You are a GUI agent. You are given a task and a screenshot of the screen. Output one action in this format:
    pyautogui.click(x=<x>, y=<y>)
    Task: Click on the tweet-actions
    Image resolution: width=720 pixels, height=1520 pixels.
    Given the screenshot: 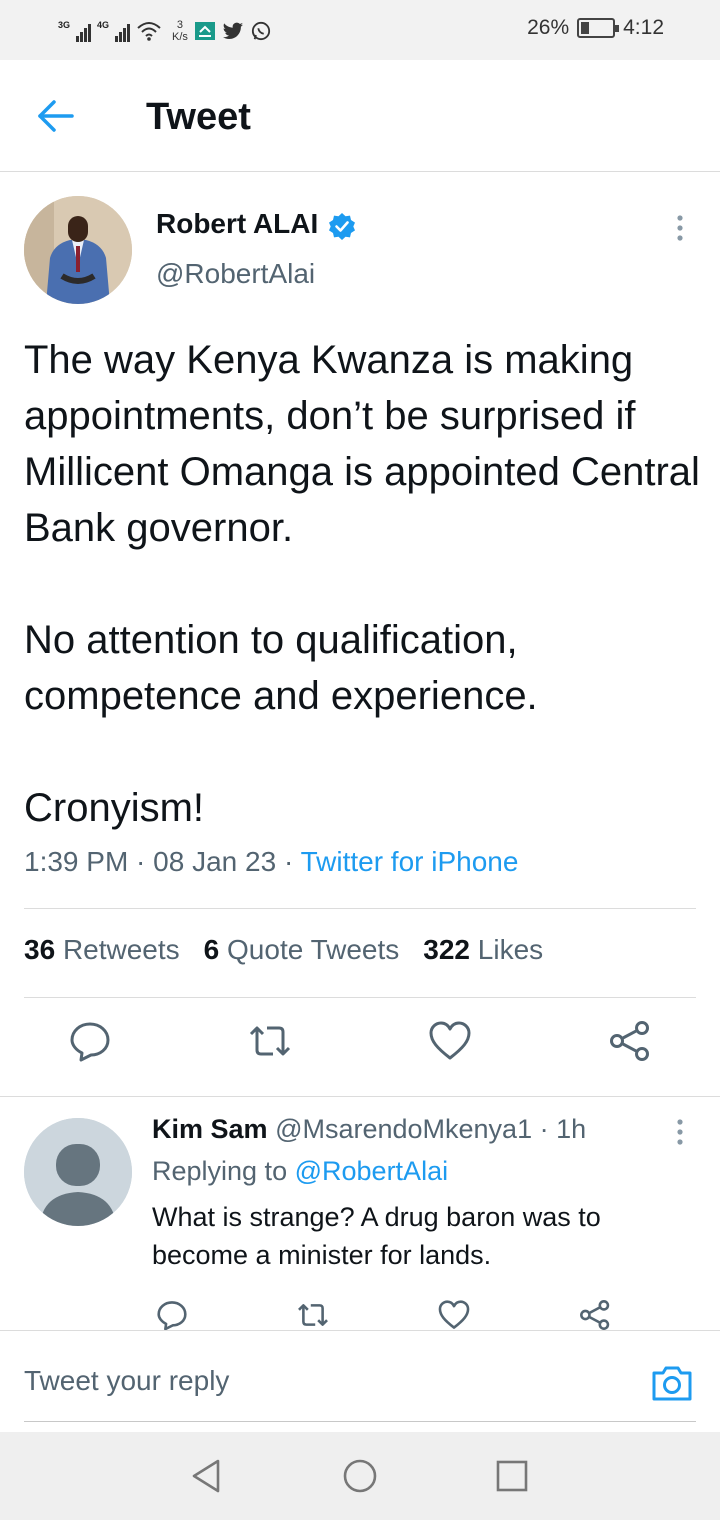 What is the action you would take?
    pyautogui.click(x=360, y=1048)
    